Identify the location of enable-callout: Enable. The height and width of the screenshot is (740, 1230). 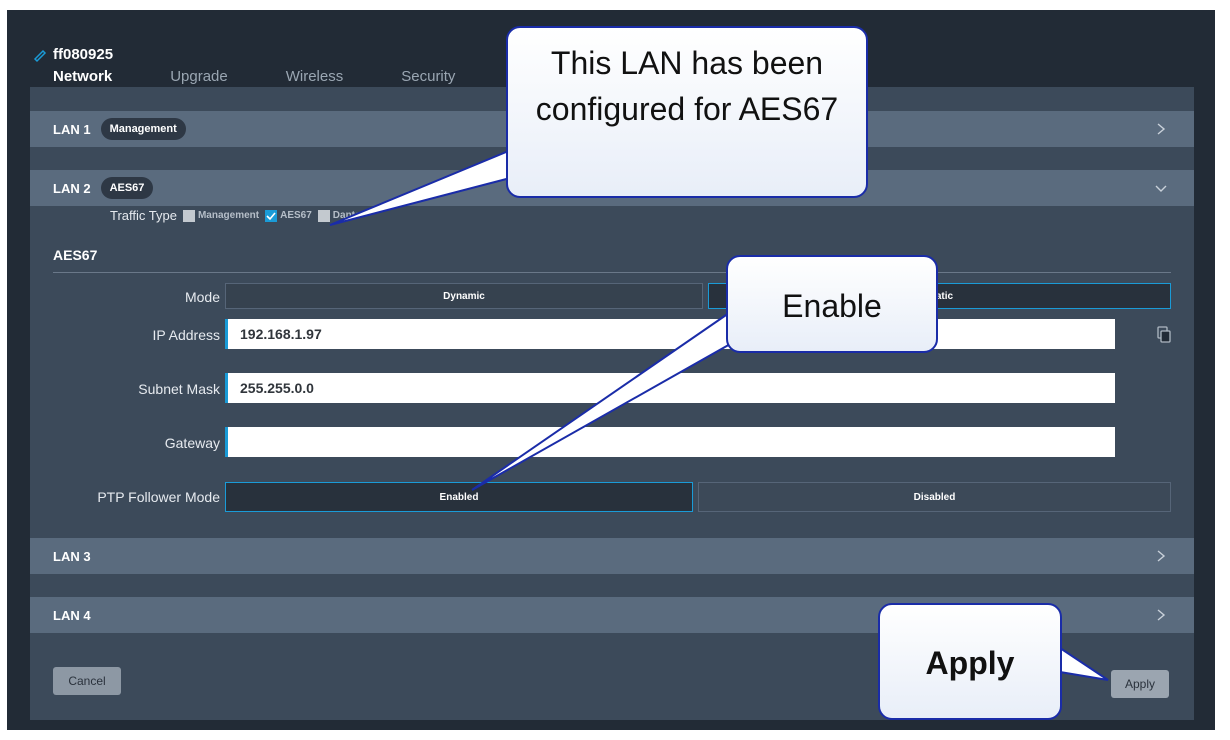
(832, 304).